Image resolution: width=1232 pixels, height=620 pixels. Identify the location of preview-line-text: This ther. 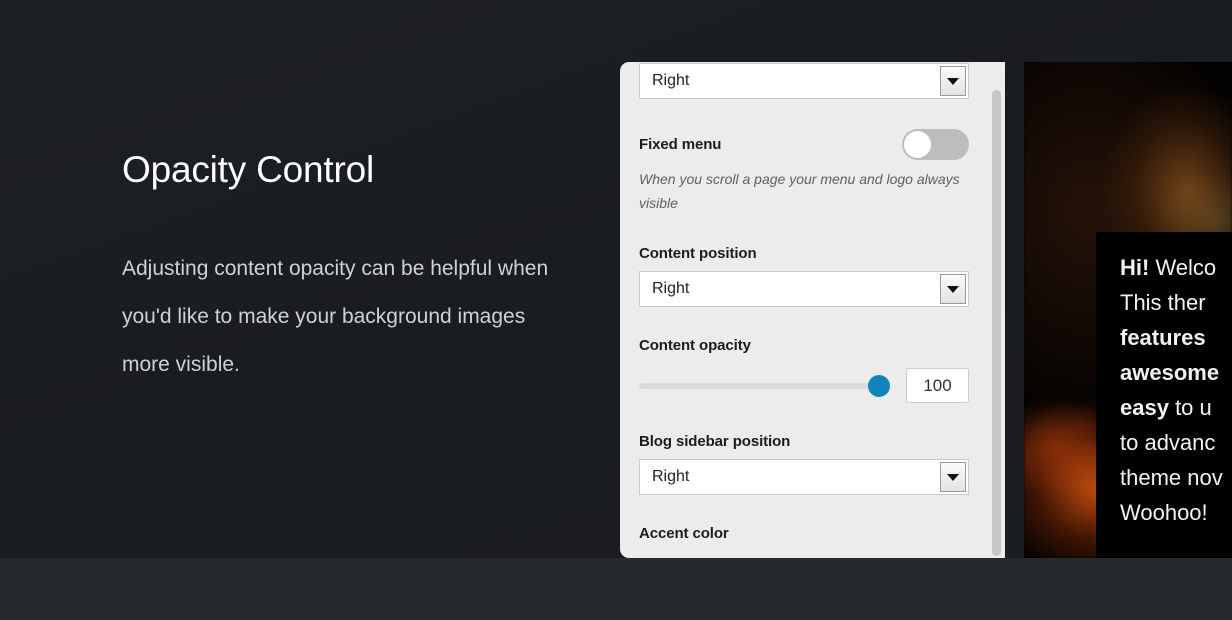
(1163, 302).